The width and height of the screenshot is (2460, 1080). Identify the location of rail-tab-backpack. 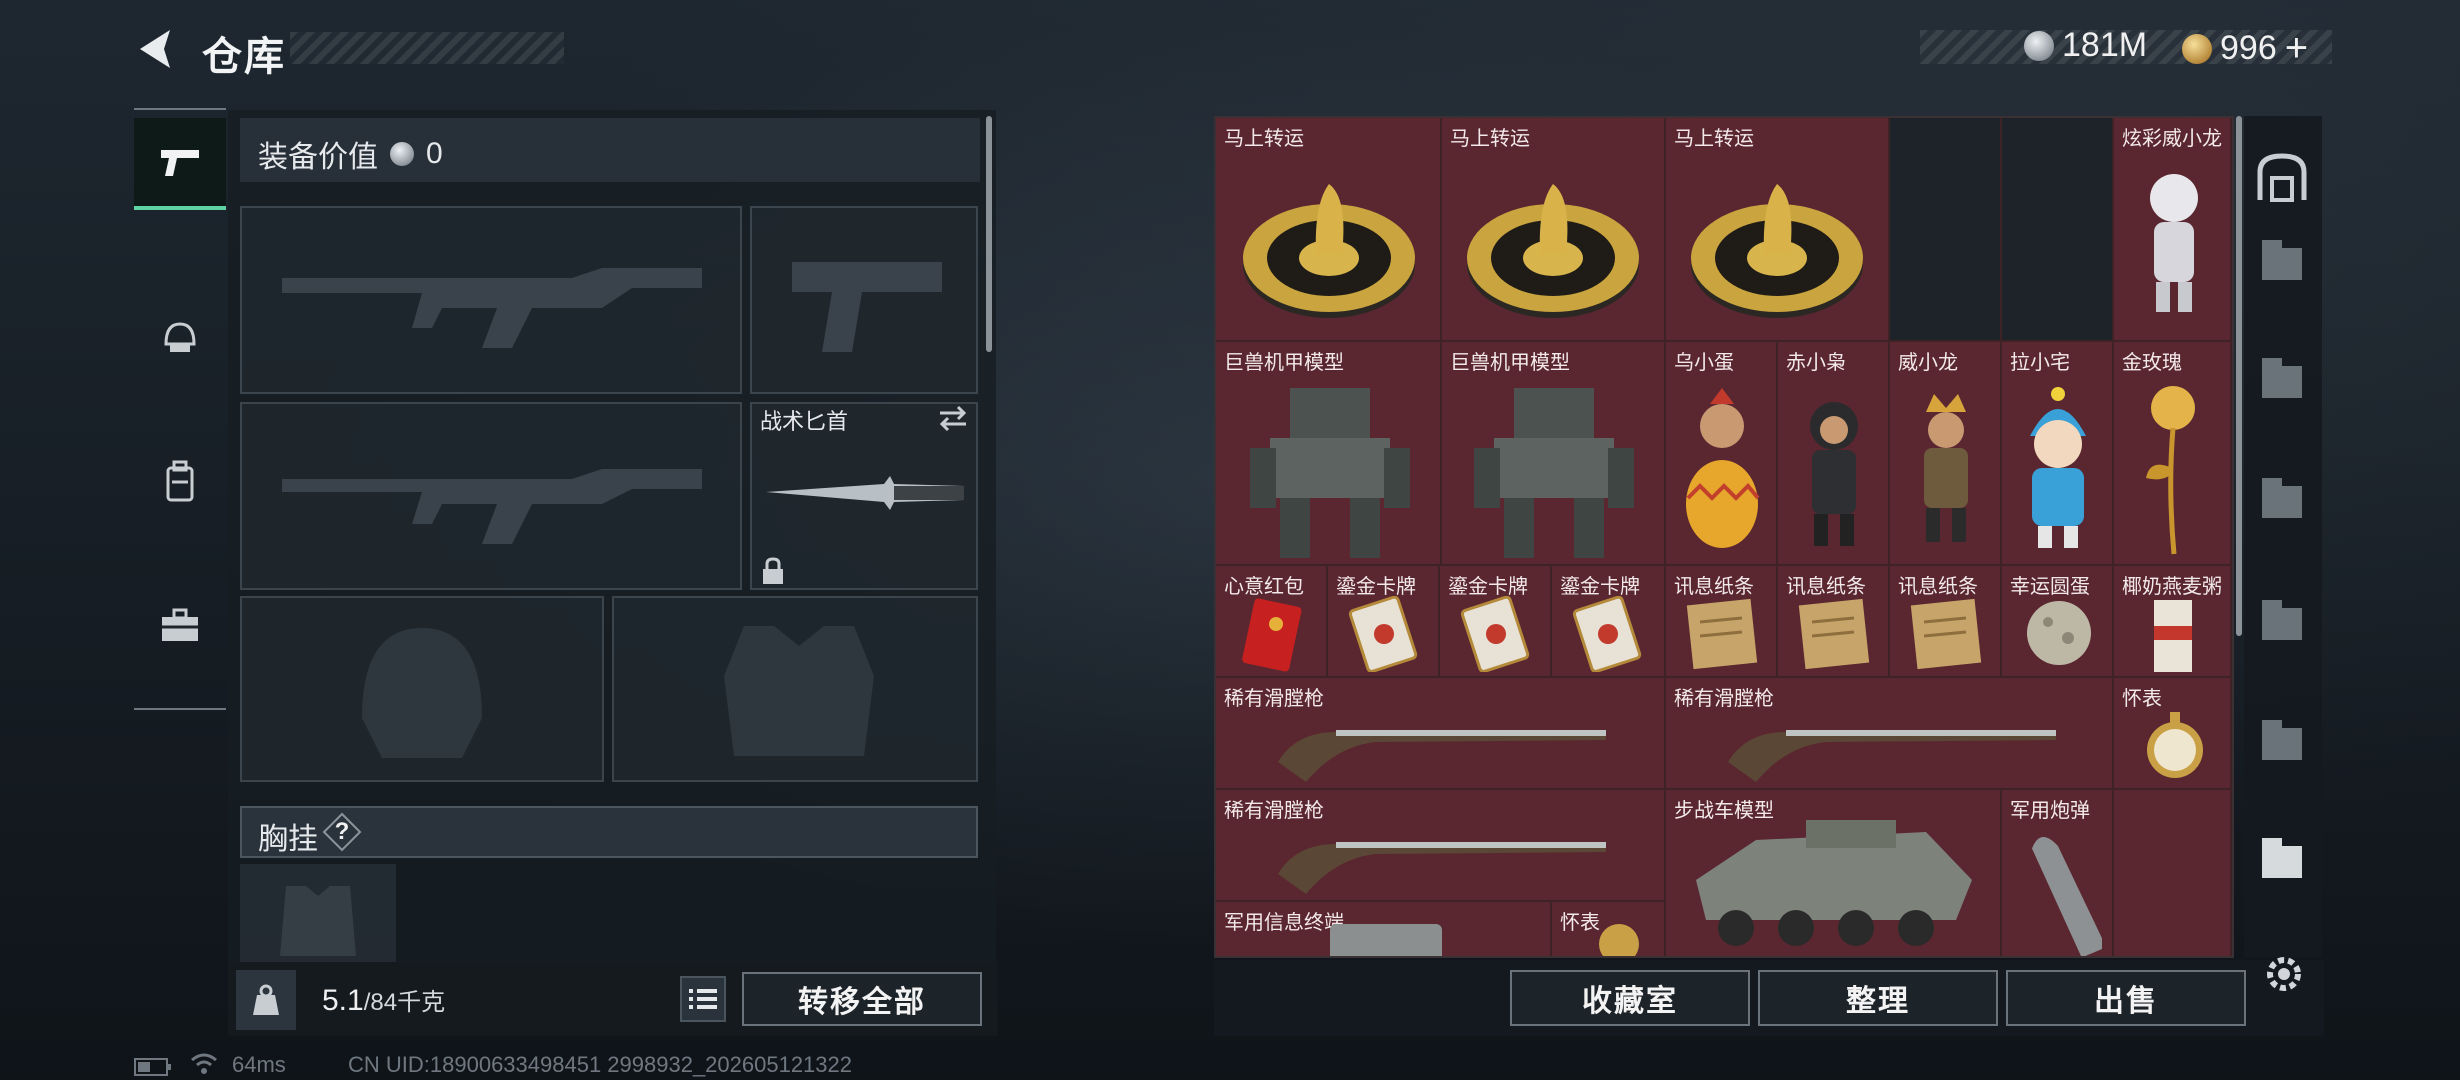
(180, 482).